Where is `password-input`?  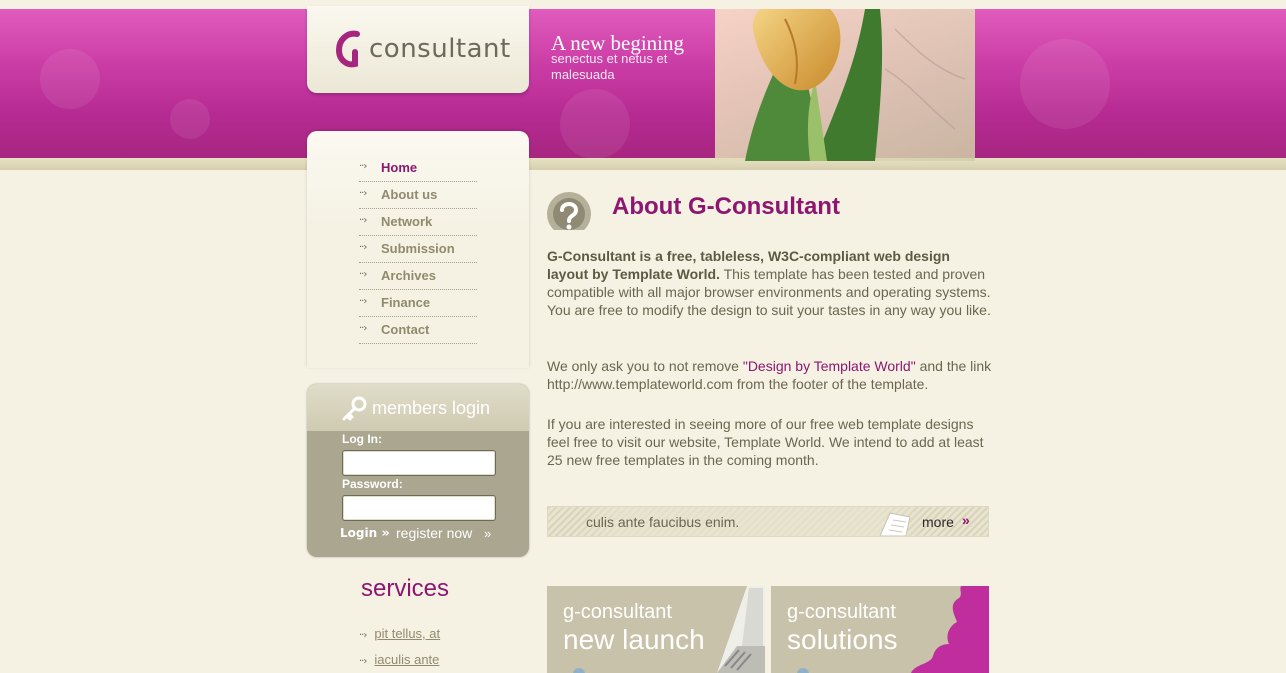 password-input is located at coordinates (419, 508).